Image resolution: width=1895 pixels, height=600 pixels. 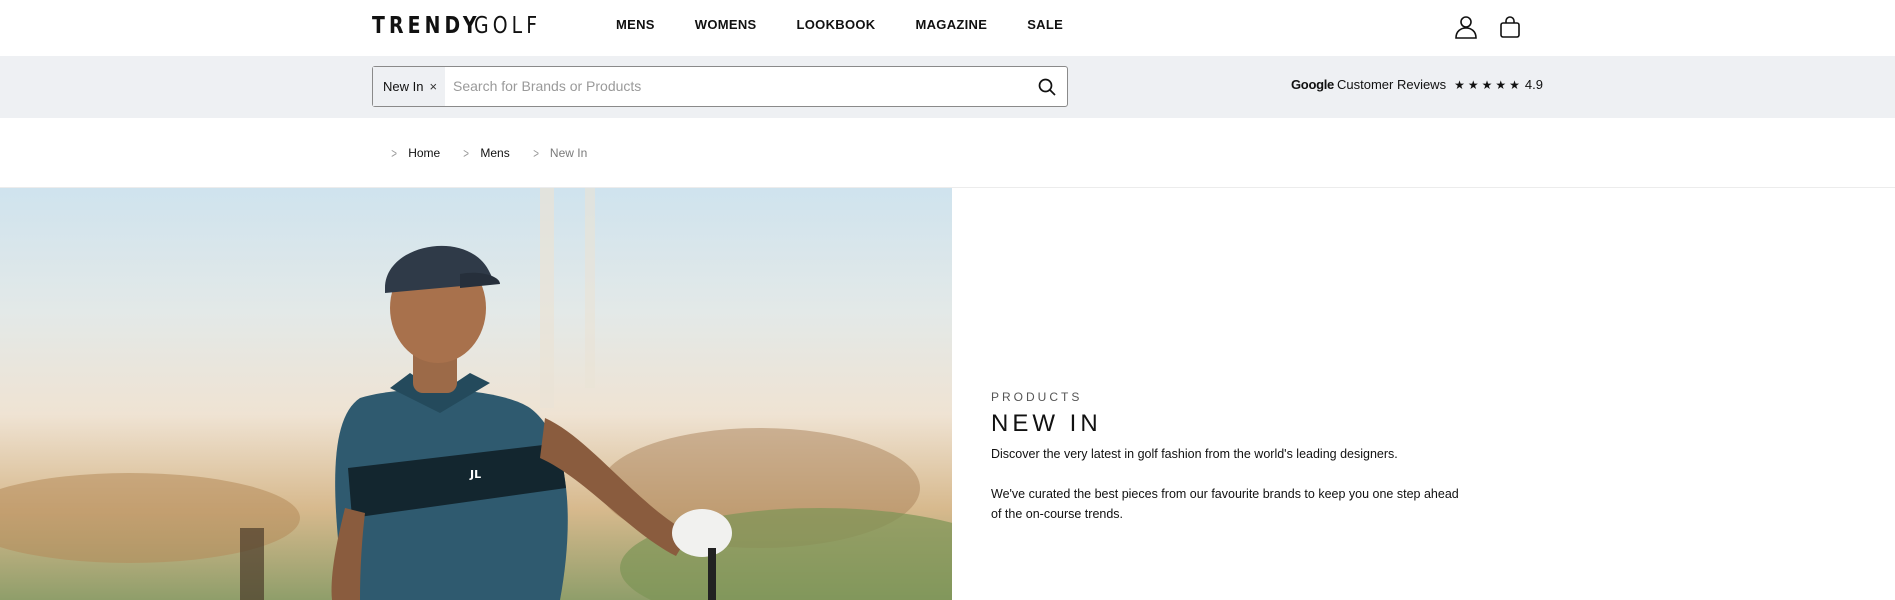 I want to click on close-icon: ×, so click(x=433, y=86).